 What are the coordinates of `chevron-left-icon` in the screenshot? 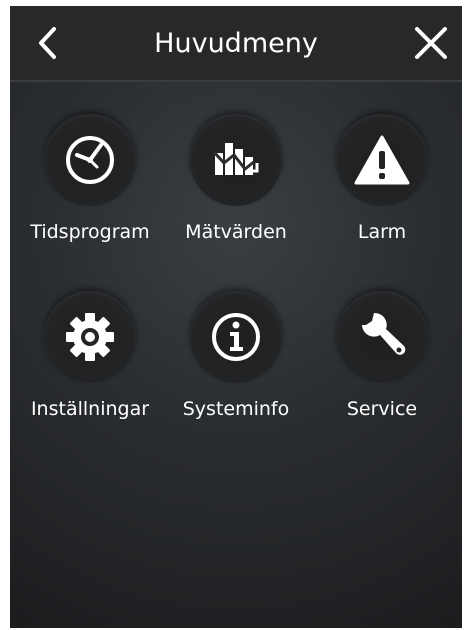 It's located at (47, 43).